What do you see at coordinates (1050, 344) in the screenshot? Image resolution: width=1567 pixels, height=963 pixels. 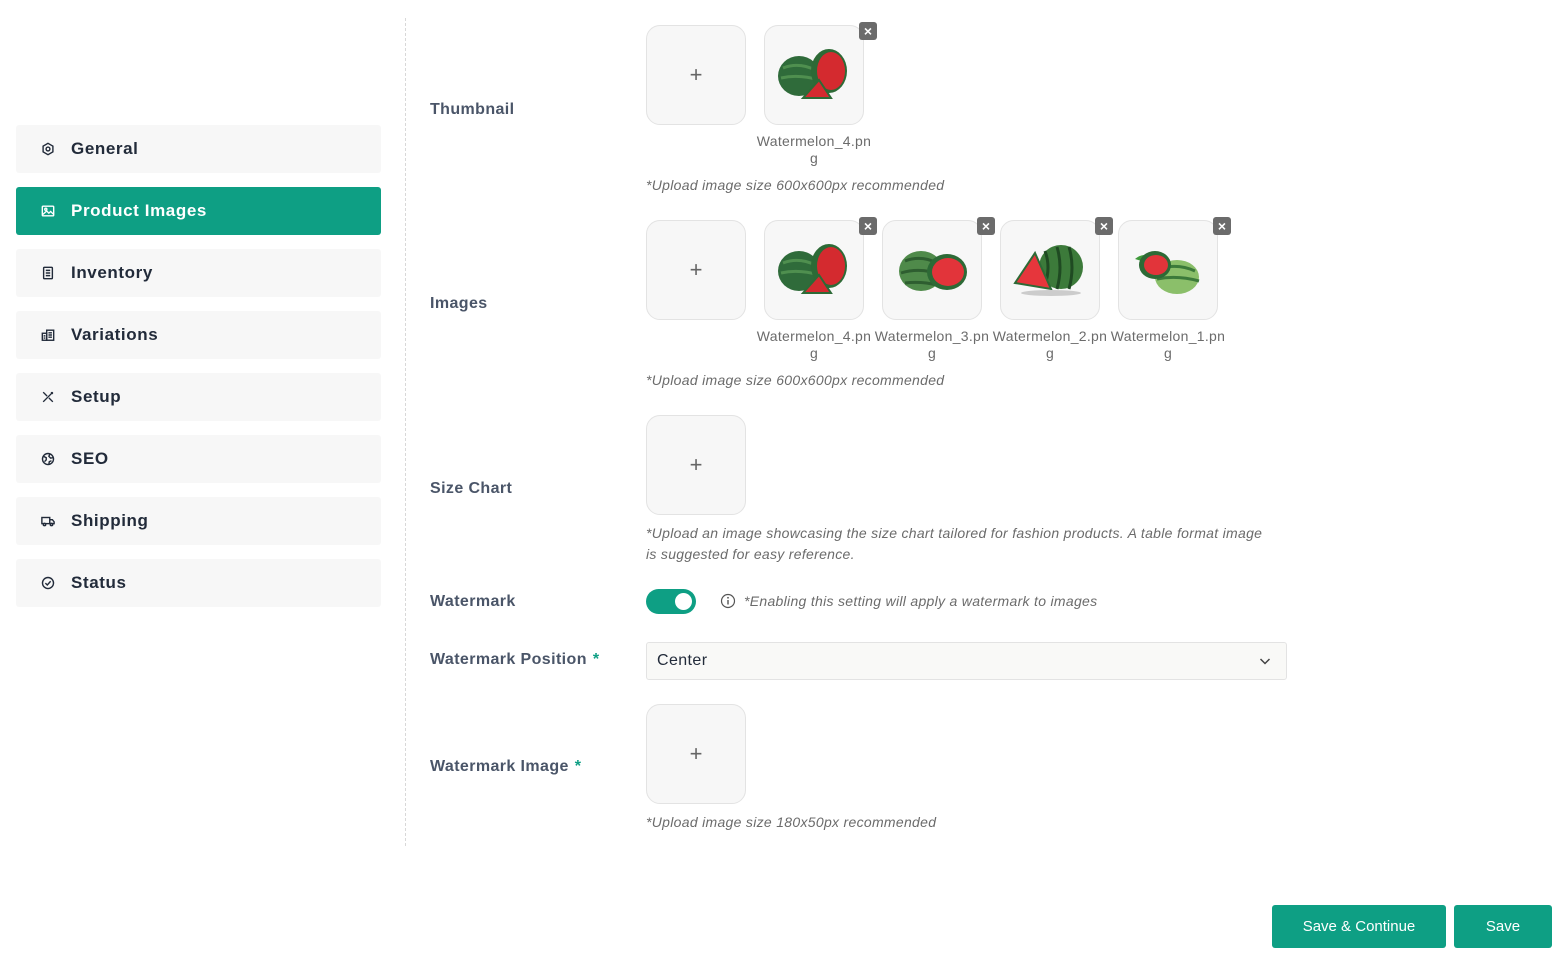 I see `image-file-name: Watermelon_2.png` at bounding box center [1050, 344].